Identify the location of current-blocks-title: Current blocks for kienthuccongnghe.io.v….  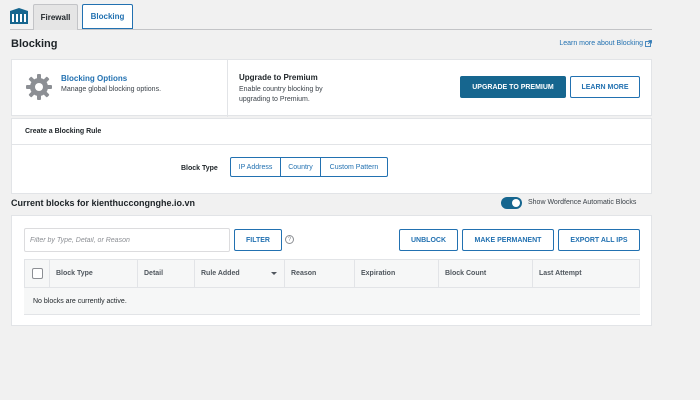
(103, 203).